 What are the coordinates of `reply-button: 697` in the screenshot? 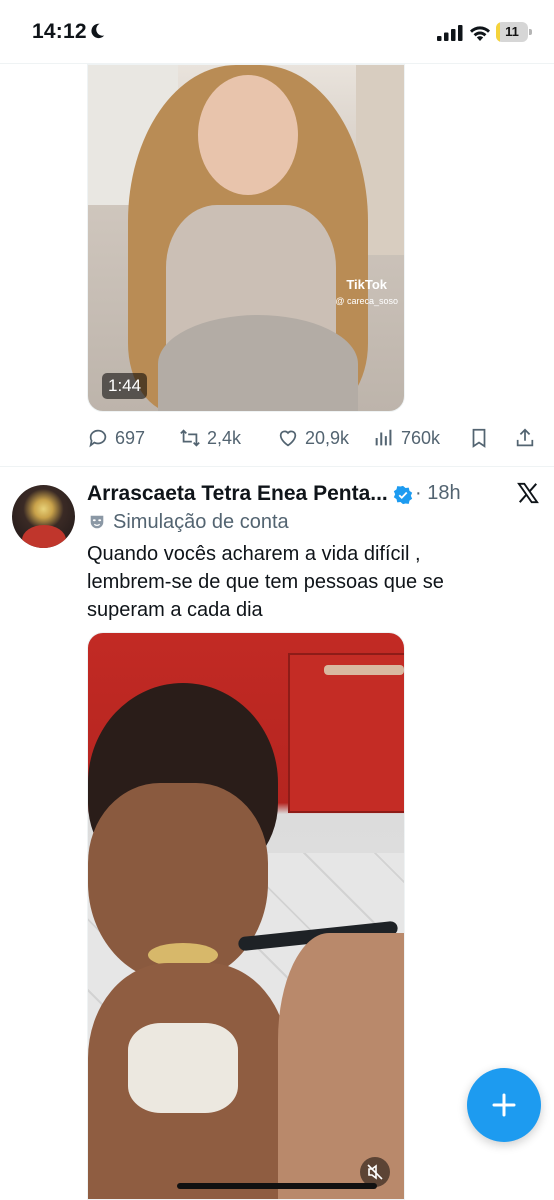 It's located at (116, 438).